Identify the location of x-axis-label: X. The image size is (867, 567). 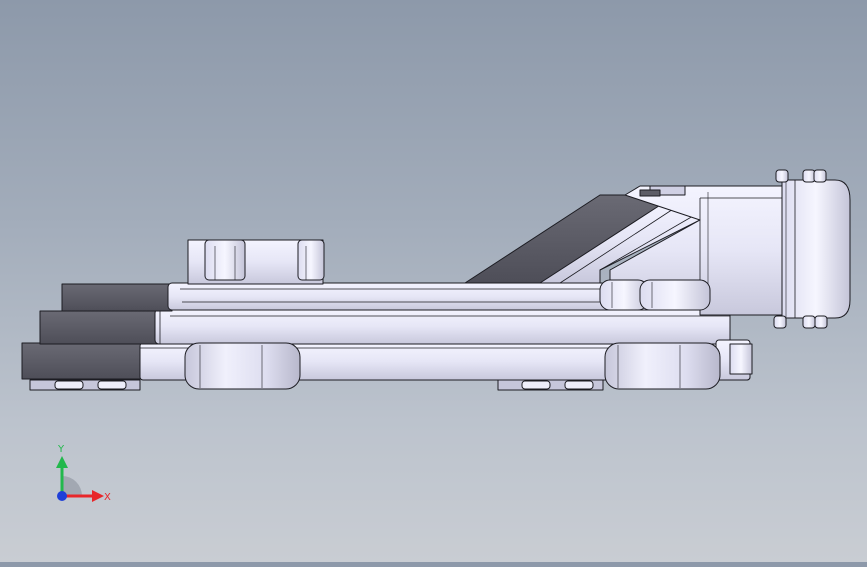
(107, 497).